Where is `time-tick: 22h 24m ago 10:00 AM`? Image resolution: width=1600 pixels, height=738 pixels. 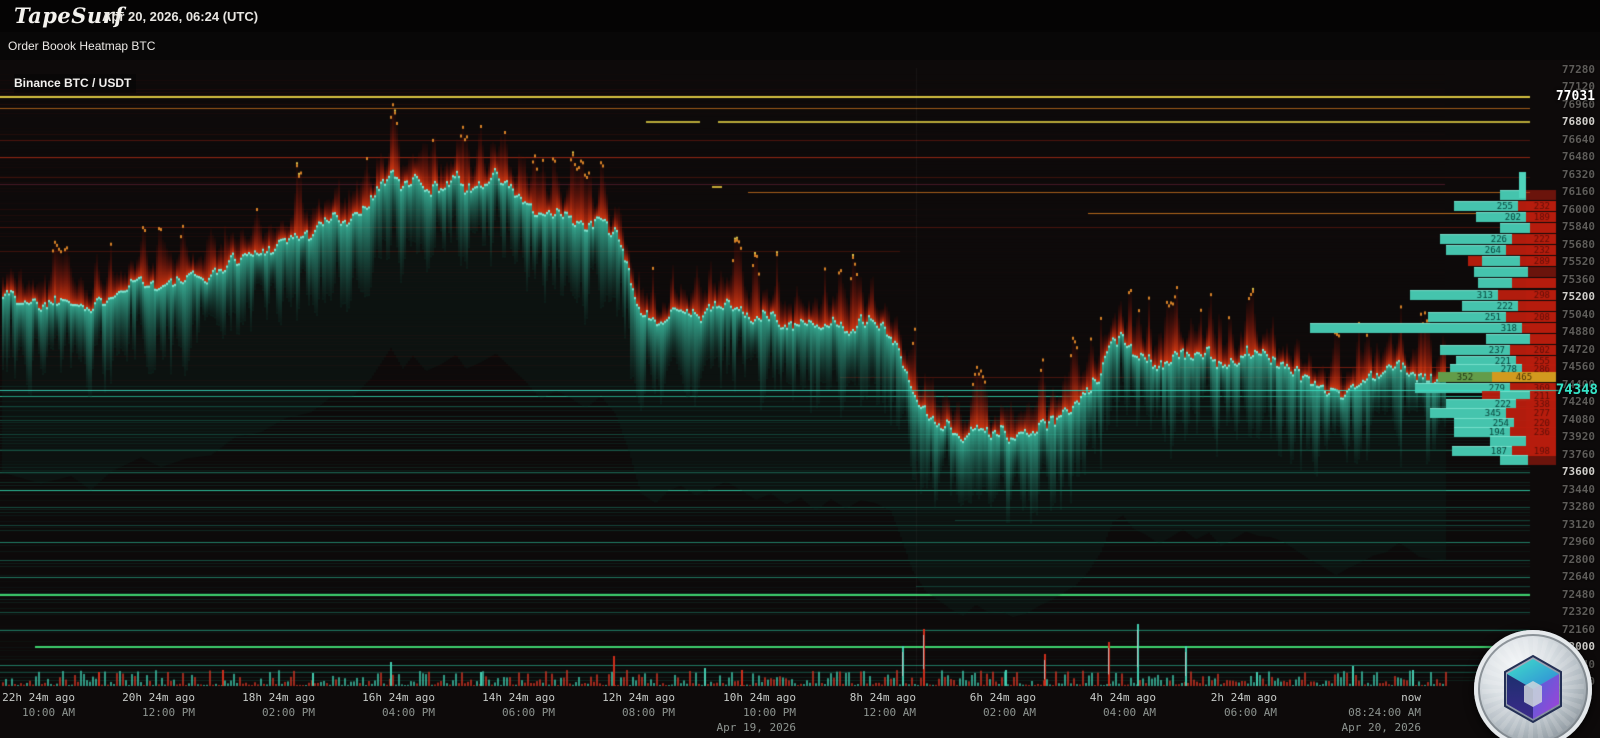 time-tick: 22h 24m ago 10:00 AM is located at coordinates (38, 705).